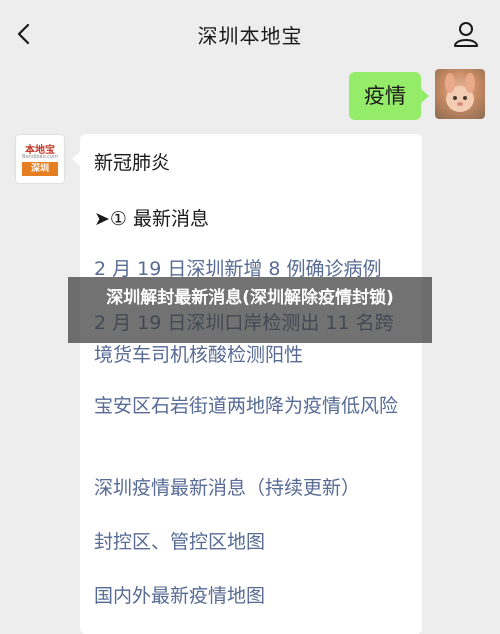 Image resolution: width=500 pixels, height=634 pixels. I want to click on section-heading: ➤① 最新消息, so click(151, 219).